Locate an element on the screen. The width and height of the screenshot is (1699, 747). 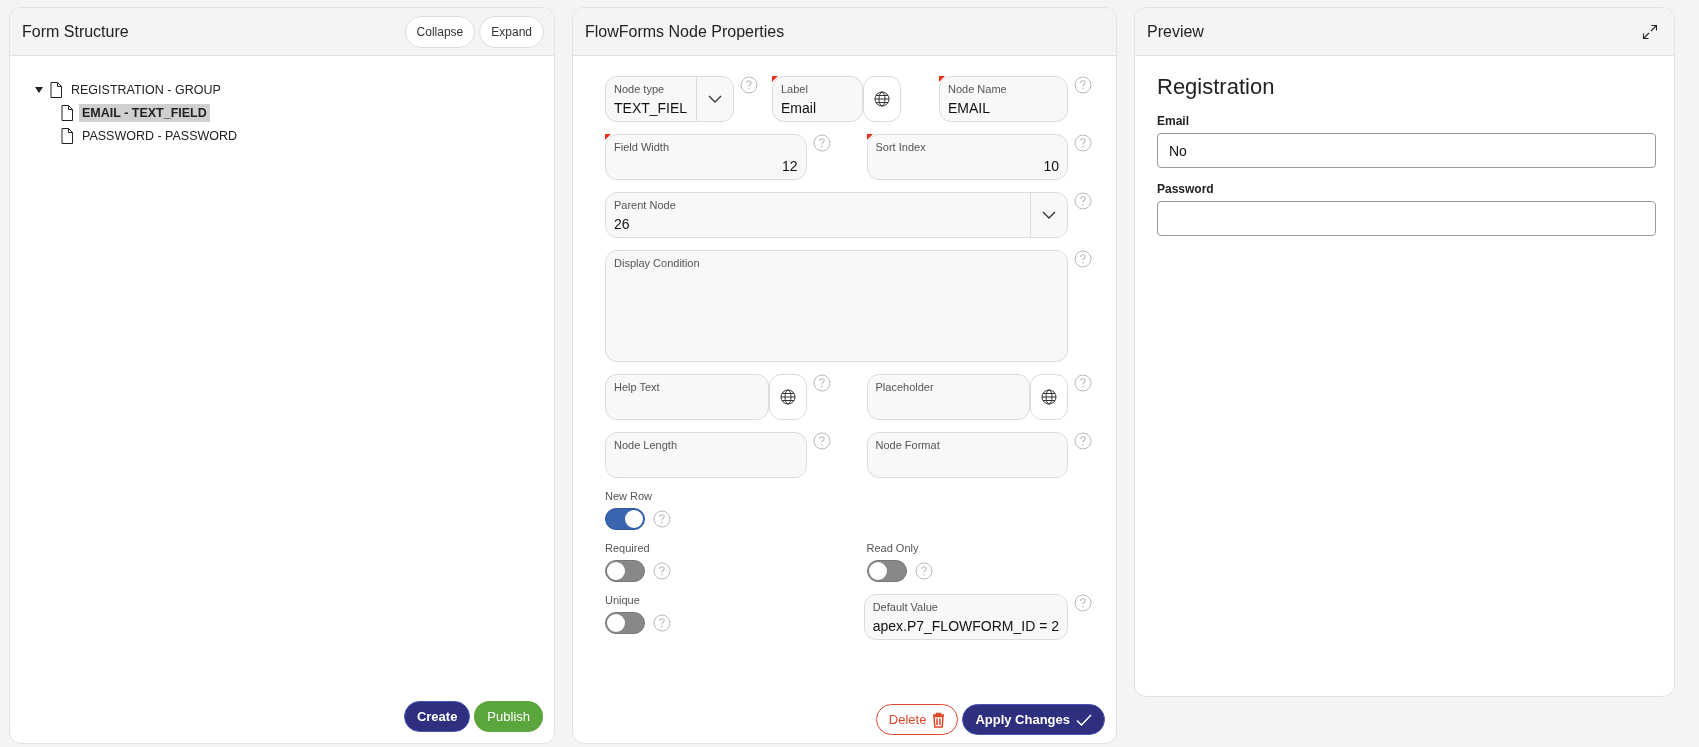
text-field: Node Name EMAIL is located at coordinates (1003, 99).